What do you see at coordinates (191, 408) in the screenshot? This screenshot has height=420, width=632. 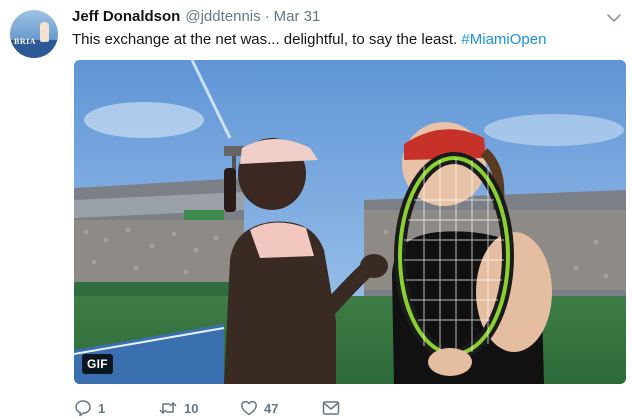 I see `retweet-count: 10` at bounding box center [191, 408].